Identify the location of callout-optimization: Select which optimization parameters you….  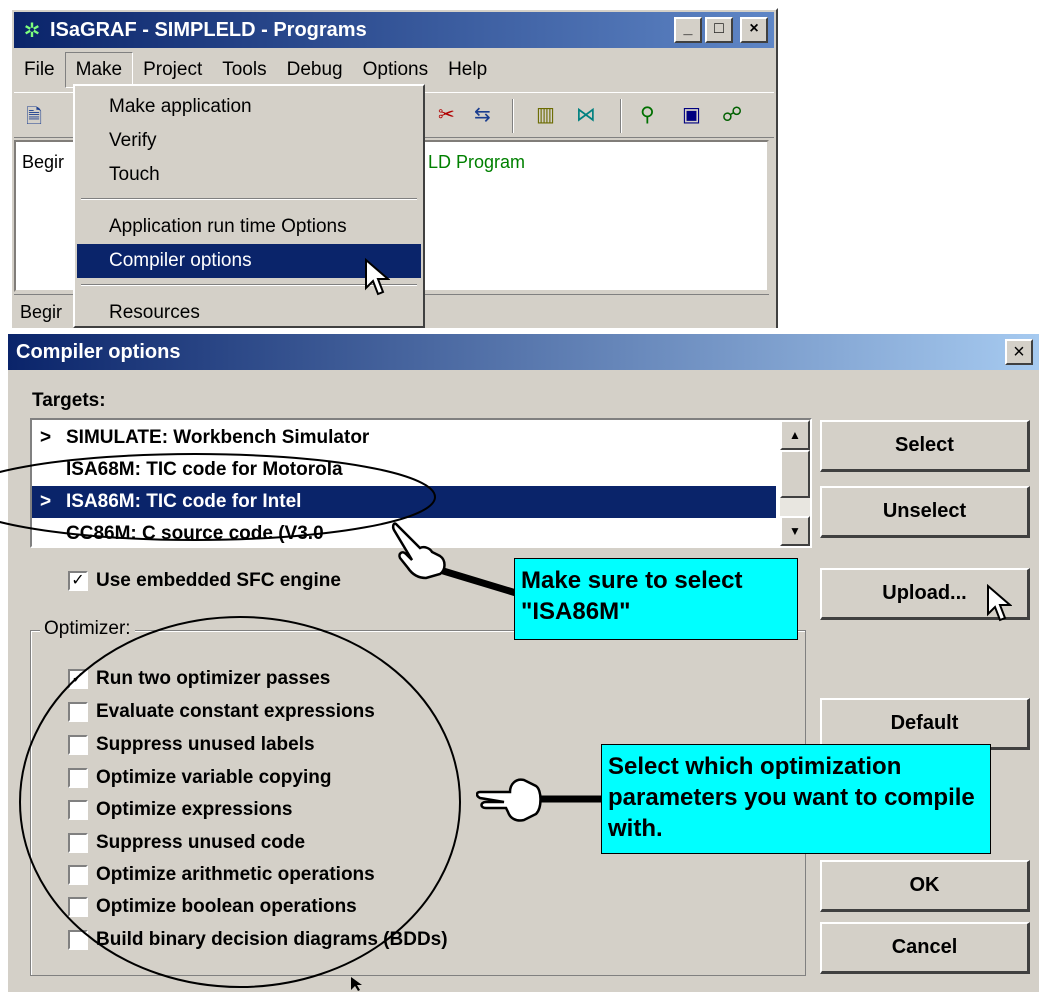
(796, 799).